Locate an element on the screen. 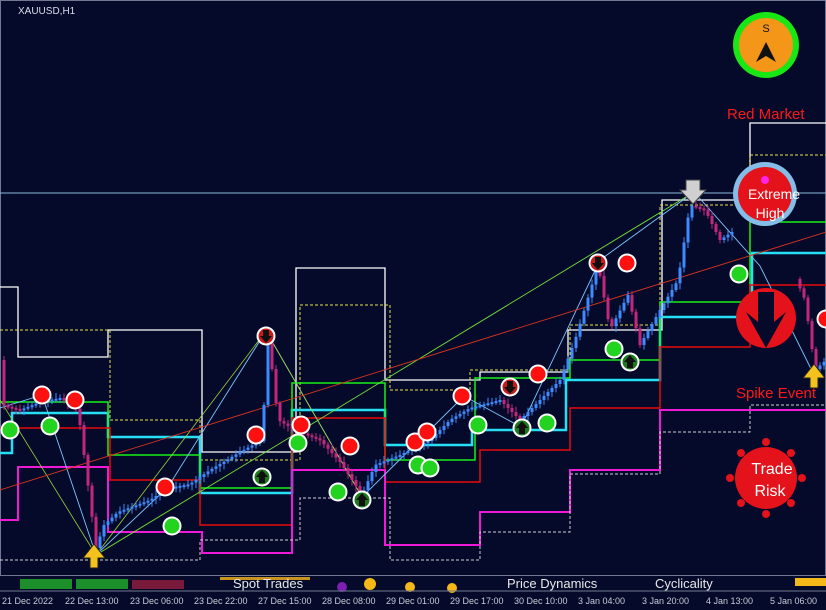 The width and height of the screenshot is (826, 610). time-axis-label: 29 Dec 17:00 is located at coordinates (477, 601).